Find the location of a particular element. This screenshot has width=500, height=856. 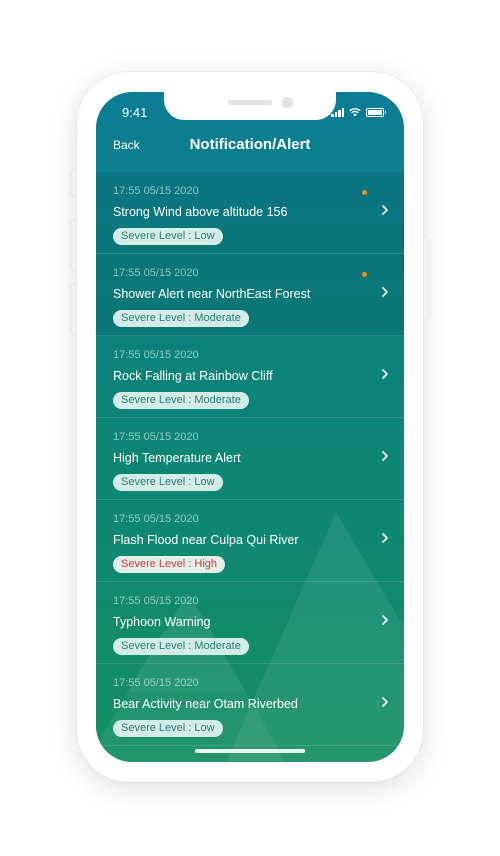

nav-header: Back Notification/Alert is located at coordinates (250, 150).